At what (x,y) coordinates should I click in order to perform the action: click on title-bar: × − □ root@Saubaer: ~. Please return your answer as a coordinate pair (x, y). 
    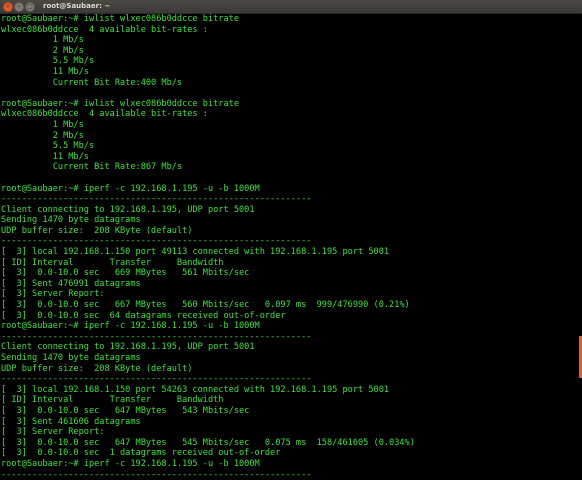
    Looking at the image, I should click on (291, 7).